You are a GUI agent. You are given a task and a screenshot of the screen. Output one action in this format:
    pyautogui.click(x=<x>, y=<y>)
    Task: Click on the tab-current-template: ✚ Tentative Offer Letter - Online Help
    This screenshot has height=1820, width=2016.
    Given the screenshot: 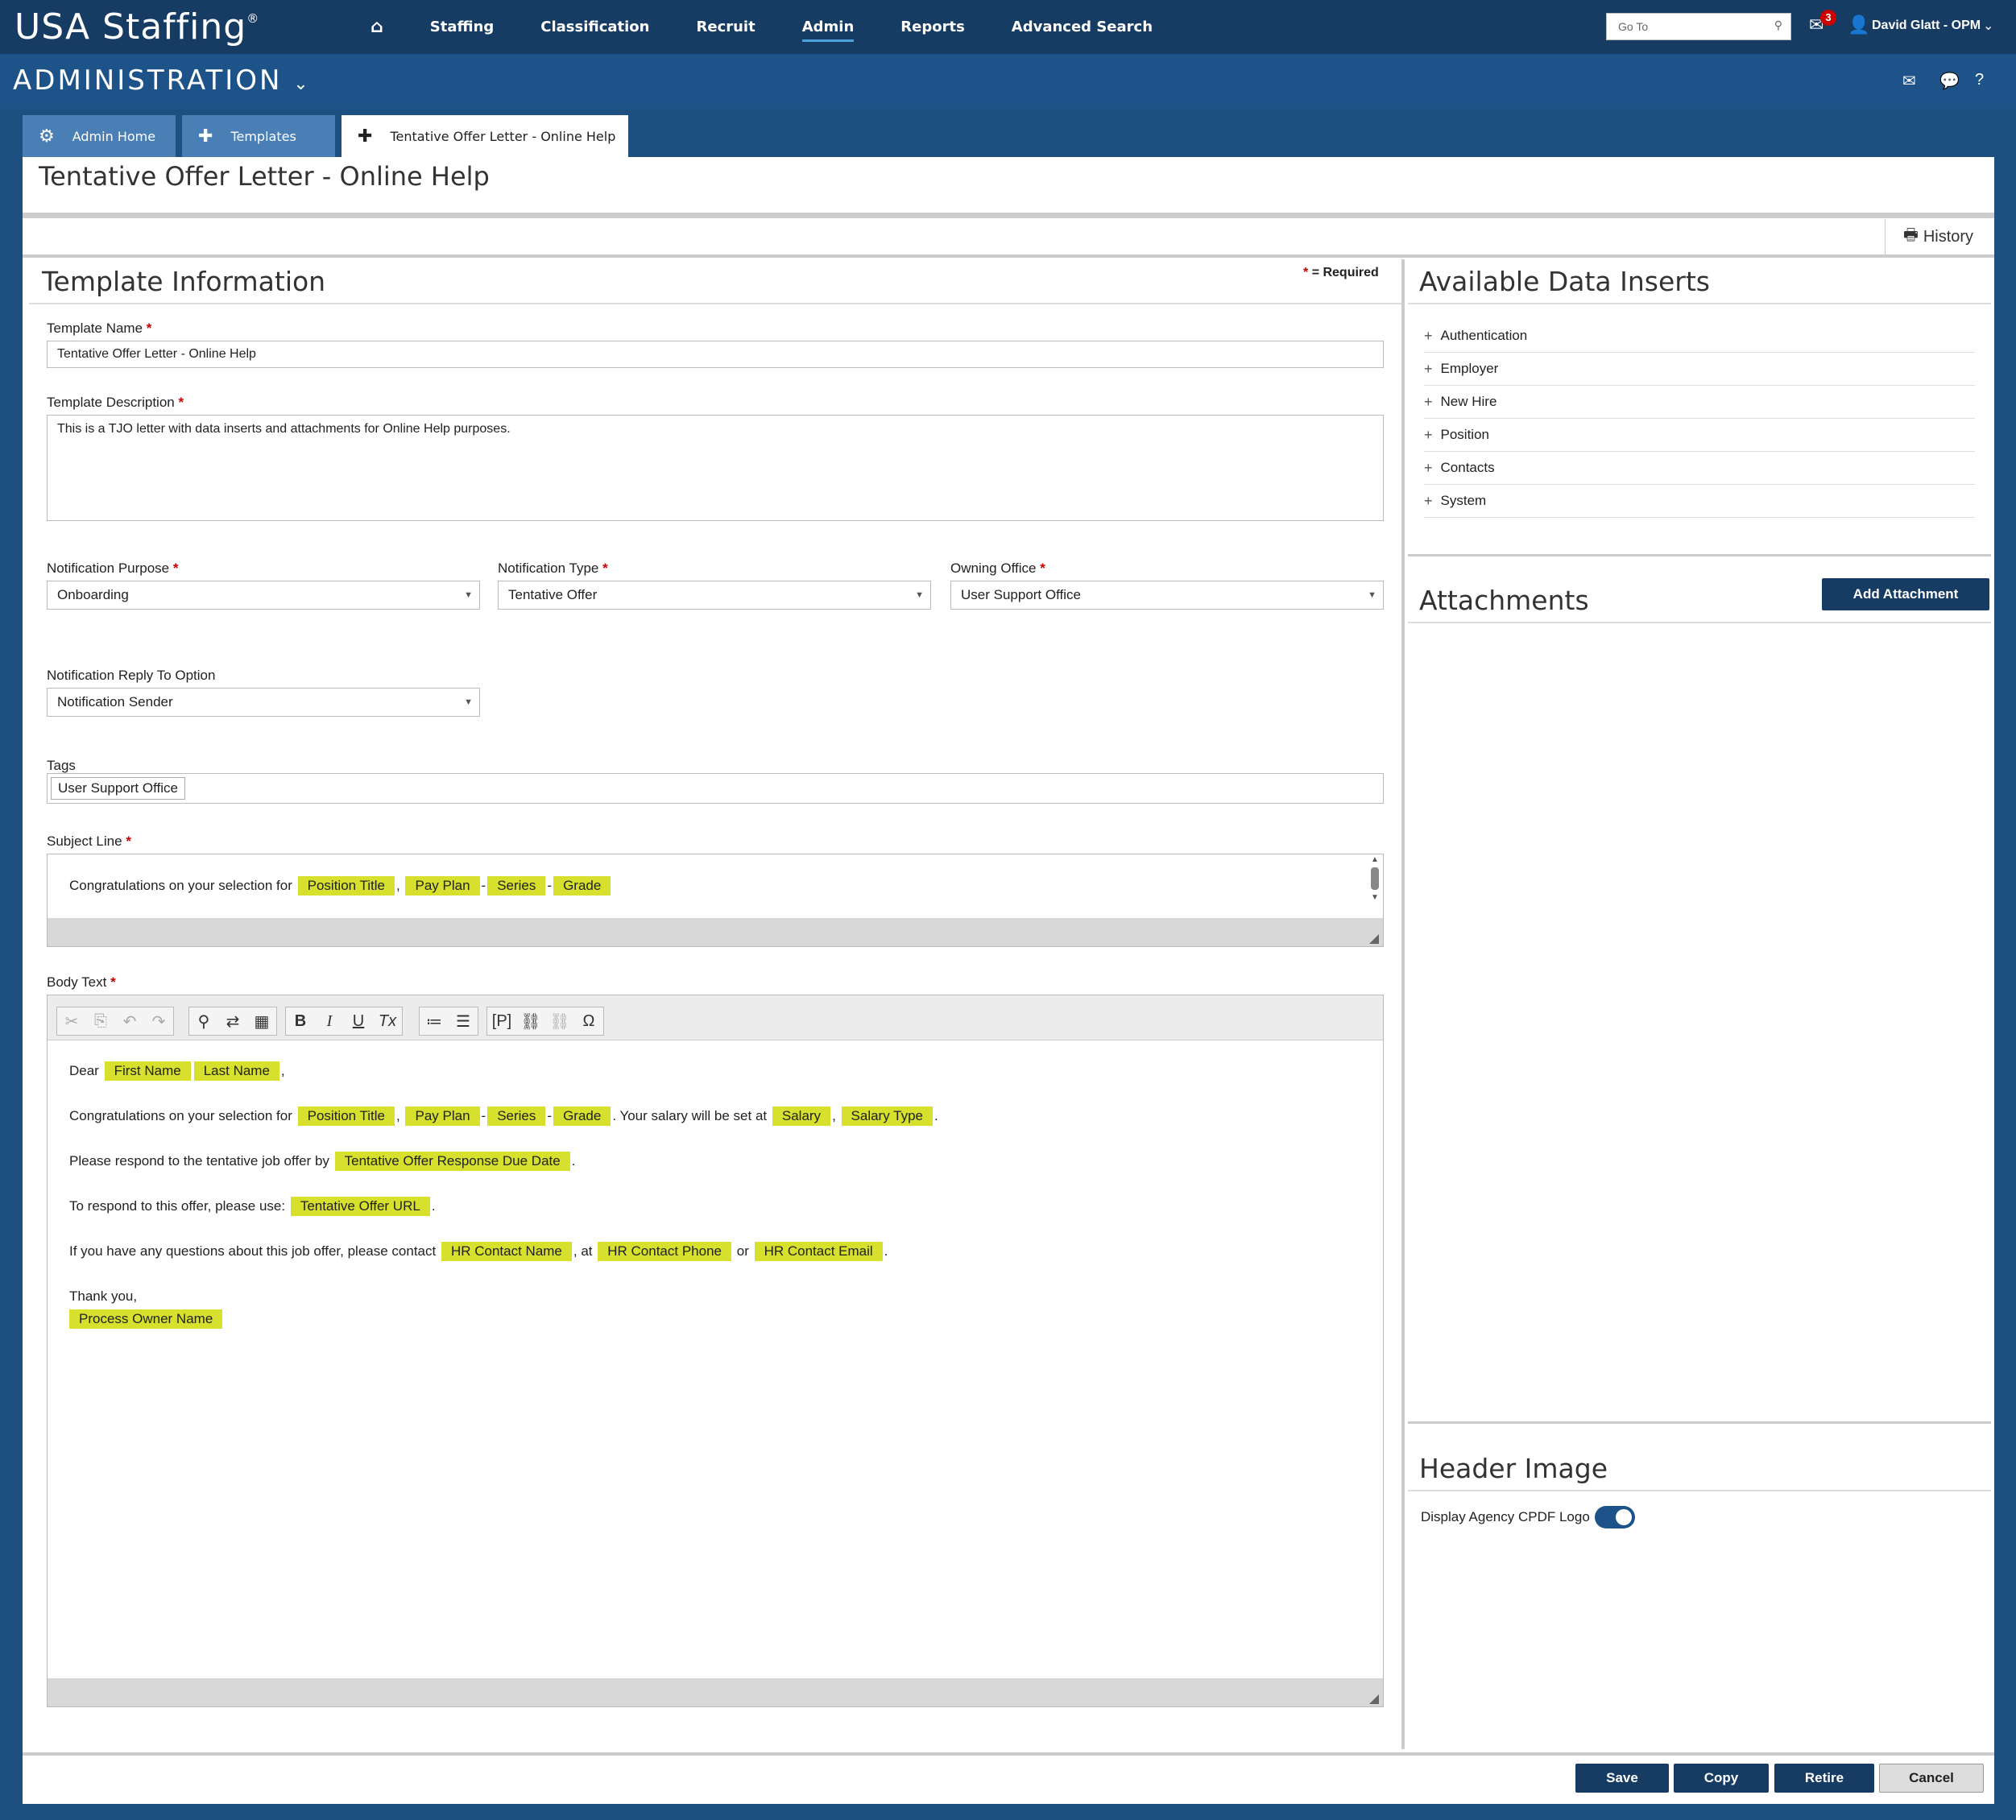 What is the action you would take?
    pyautogui.click(x=485, y=136)
    